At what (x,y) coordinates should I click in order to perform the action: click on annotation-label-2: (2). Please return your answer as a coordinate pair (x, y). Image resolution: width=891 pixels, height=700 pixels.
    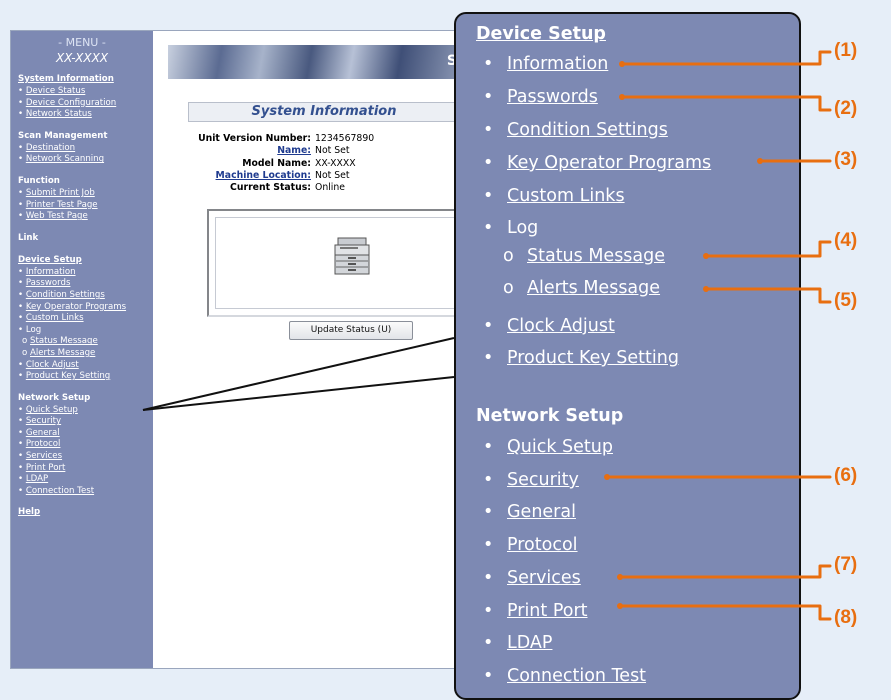
    Looking at the image, I should click on (846, 108).